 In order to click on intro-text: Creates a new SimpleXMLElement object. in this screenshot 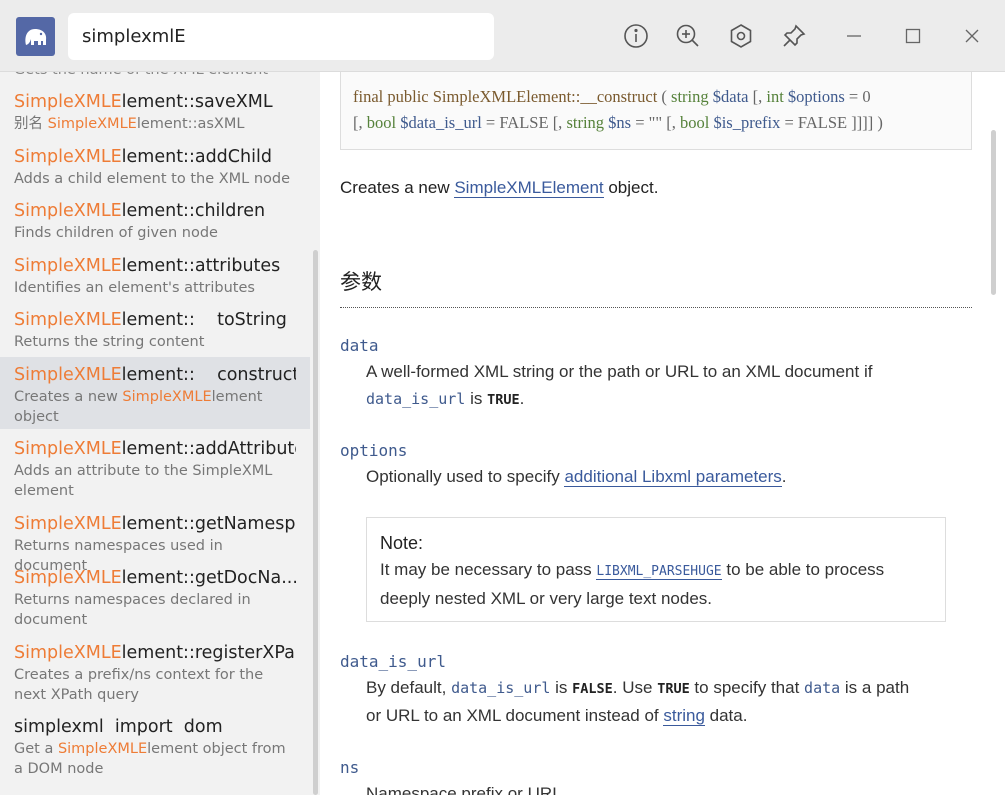, I will do `click(499, 188)`.